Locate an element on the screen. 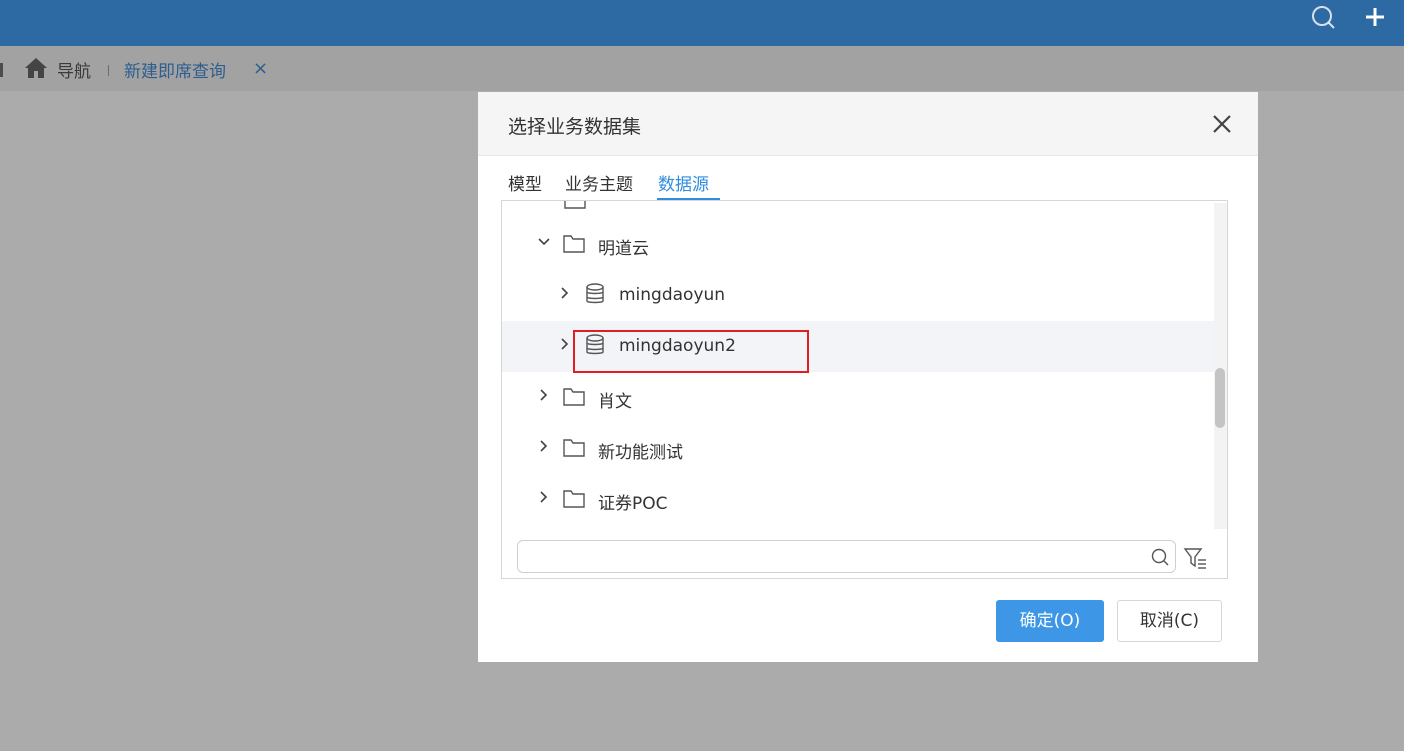 The height and width of the screenshot is (751, 1404). tree-item-new-feature-test-folder: 新功能测试 is located at coordinates (858, 448).